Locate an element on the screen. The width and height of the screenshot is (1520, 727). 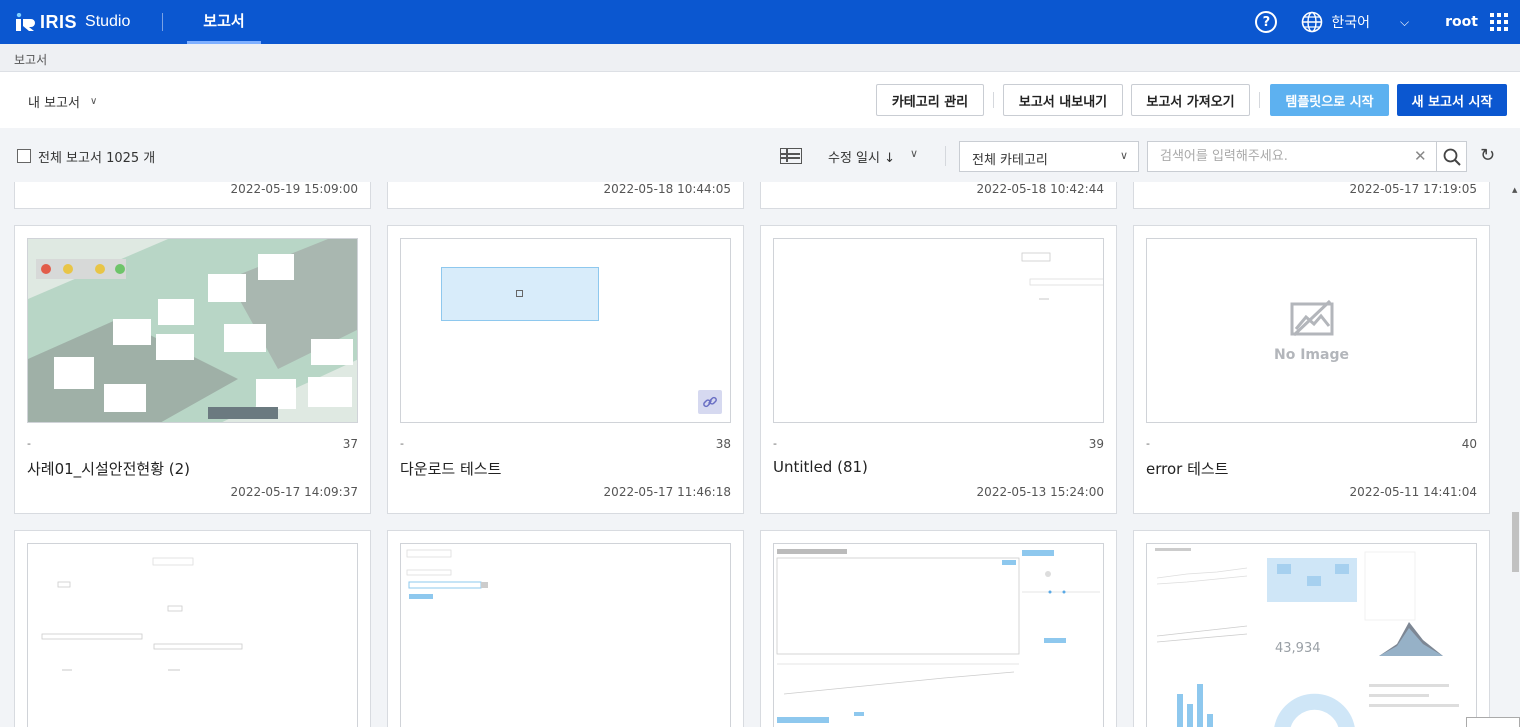
report-thumbnail: No Image is located at coordinates (1311, 330).